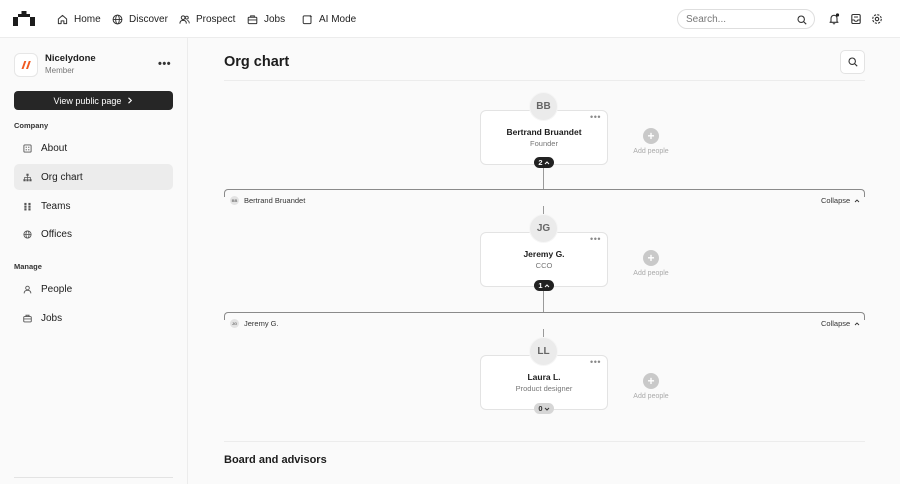 This screenshot has width=900, height=484. Describe the element at coordinates (261, 323) in the screenshot. I see `subtree-owner-name: Jeremy G.` at that location.